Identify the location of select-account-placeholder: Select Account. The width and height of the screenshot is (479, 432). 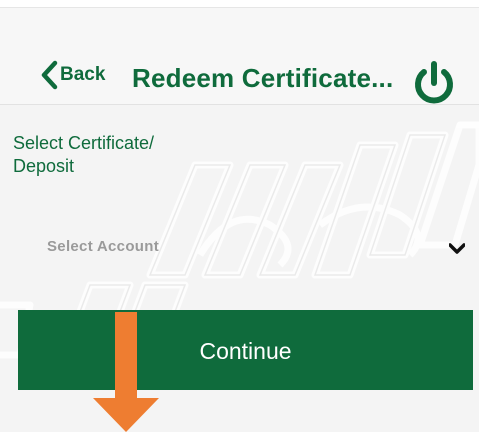
(103, 246).